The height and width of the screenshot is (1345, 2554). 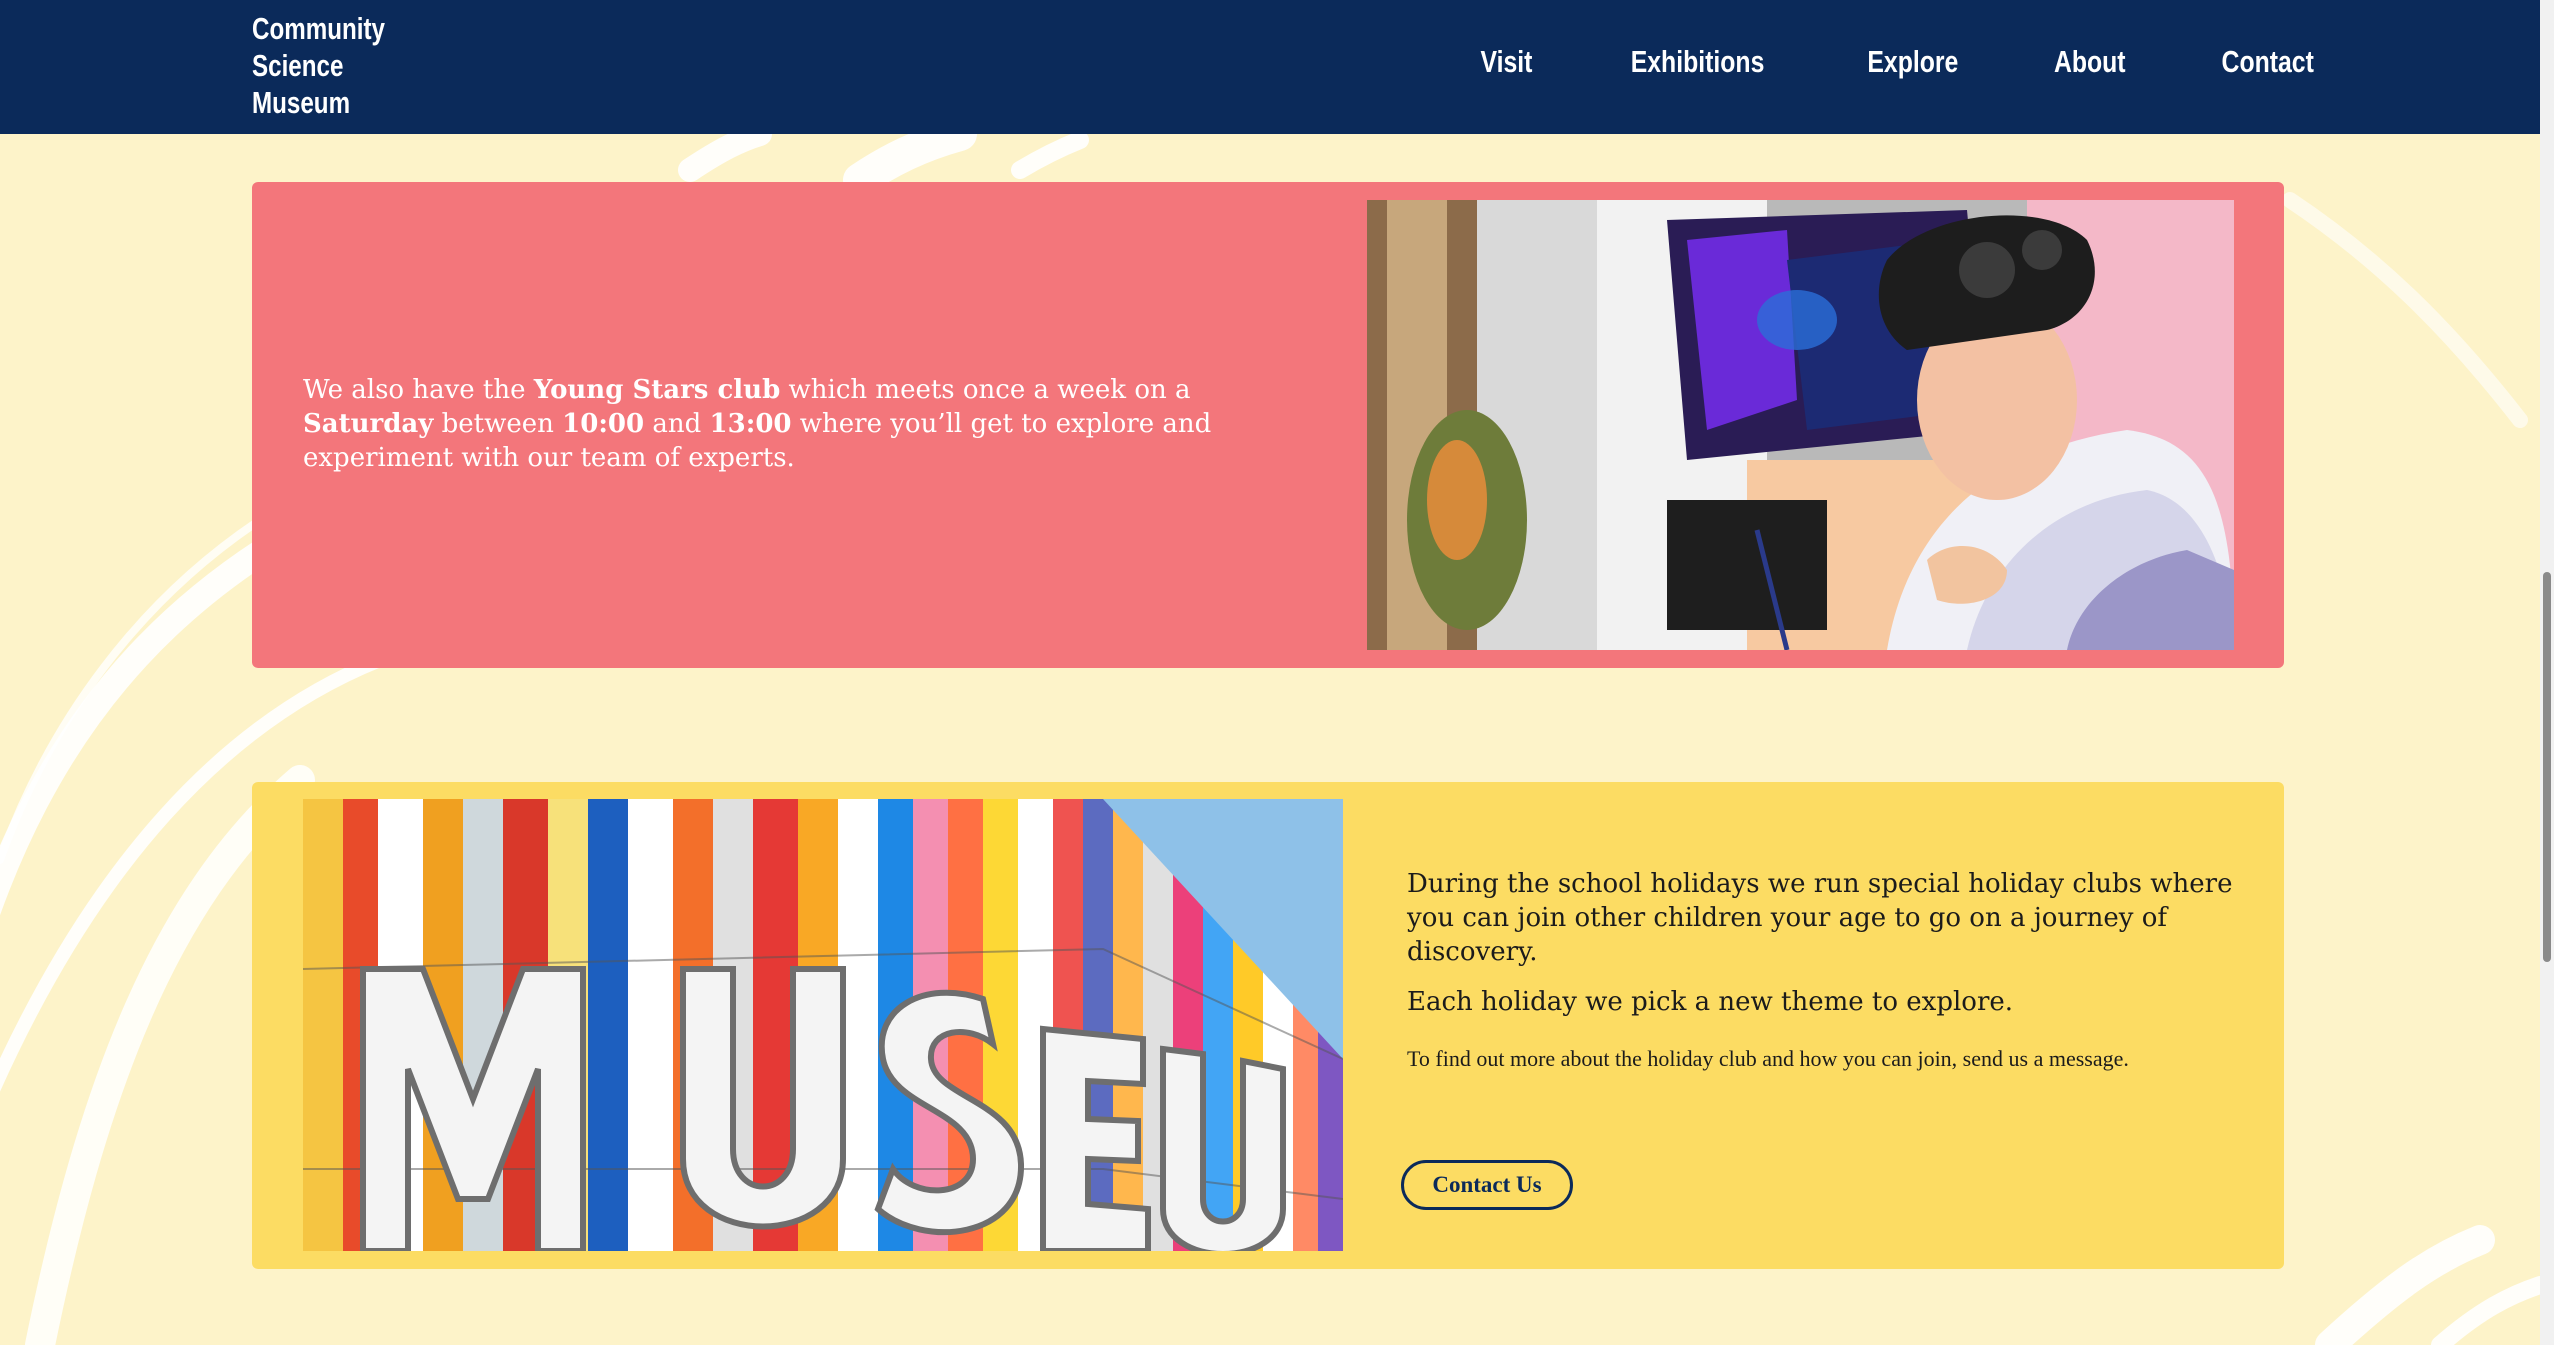 I want to click on museum-facade-illustration, so click(x=823, y=1025).